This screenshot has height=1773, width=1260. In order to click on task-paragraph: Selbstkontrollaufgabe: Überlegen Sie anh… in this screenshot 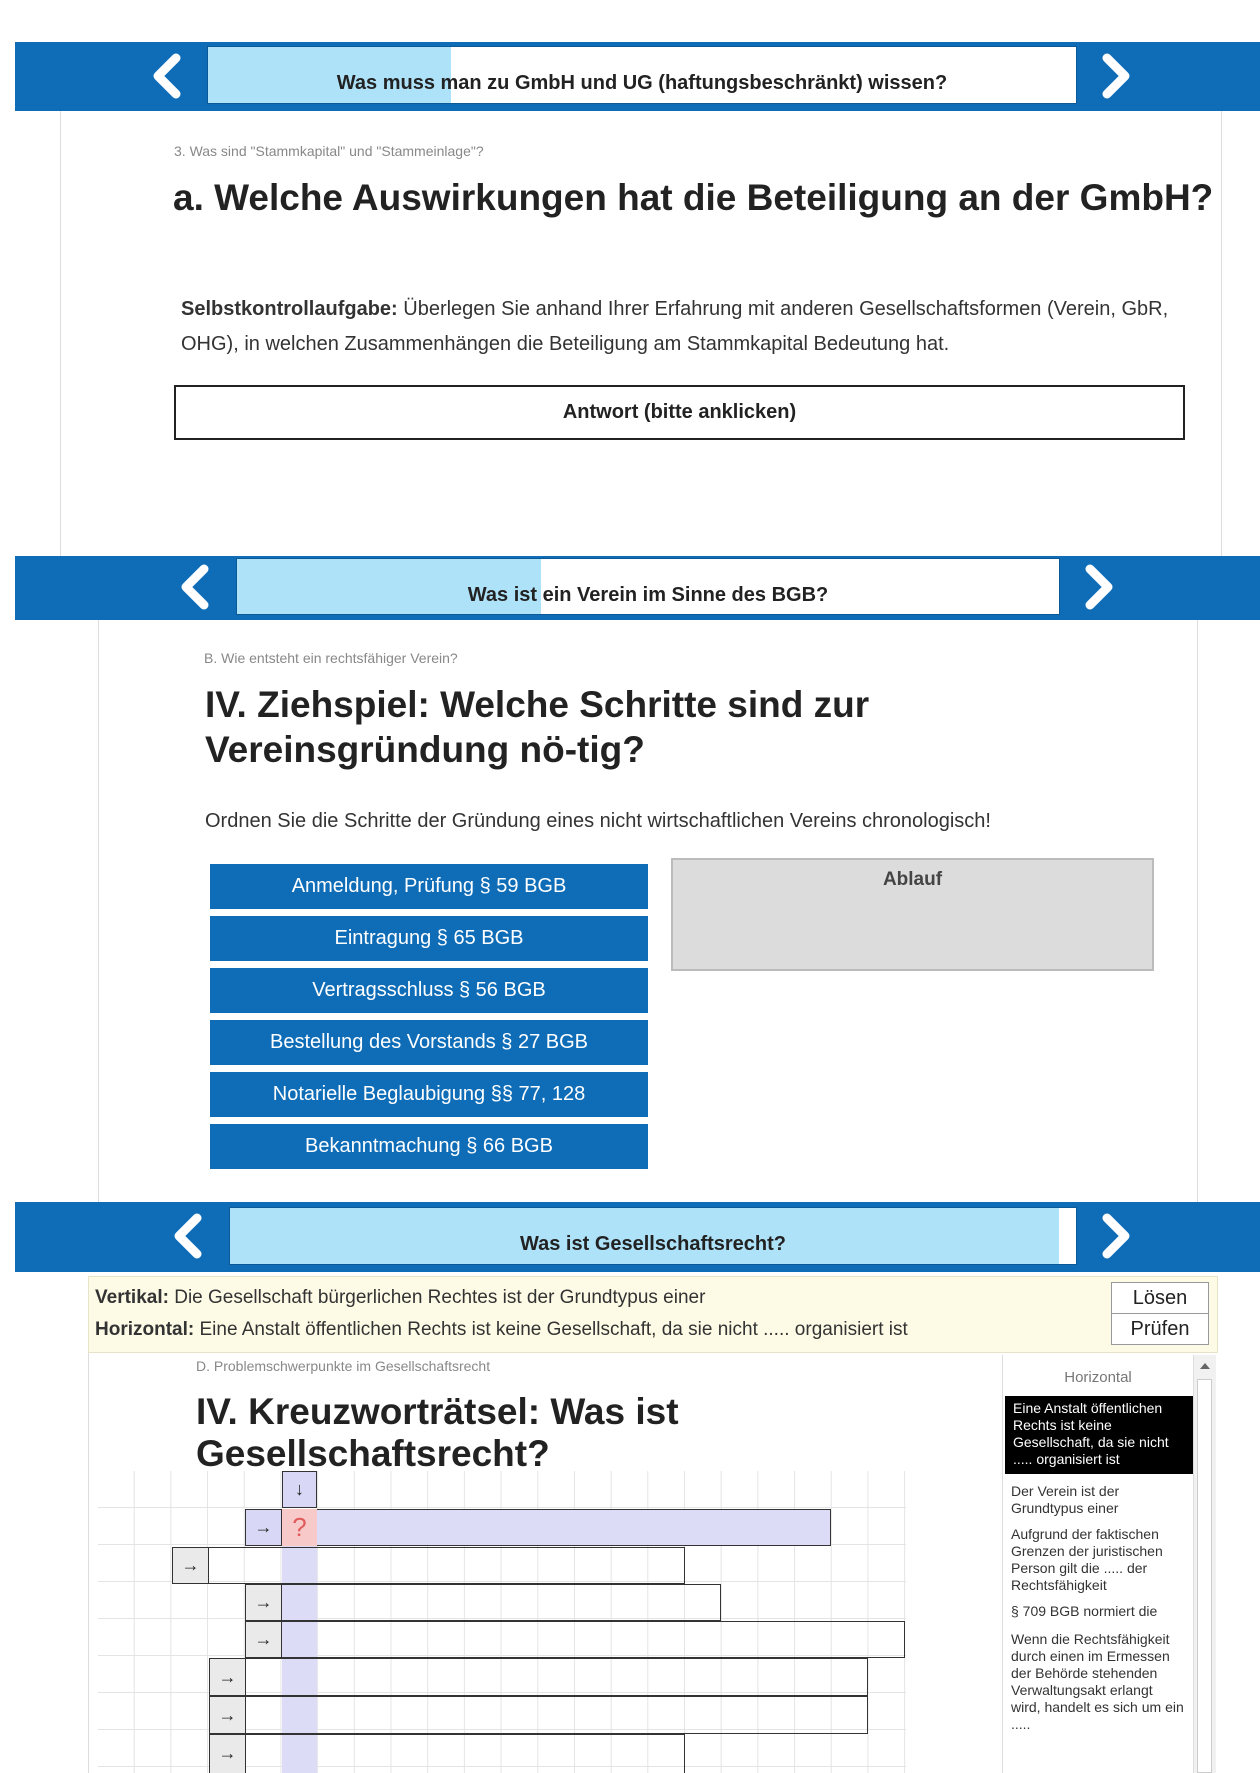, I will do `click(681, 327)`.